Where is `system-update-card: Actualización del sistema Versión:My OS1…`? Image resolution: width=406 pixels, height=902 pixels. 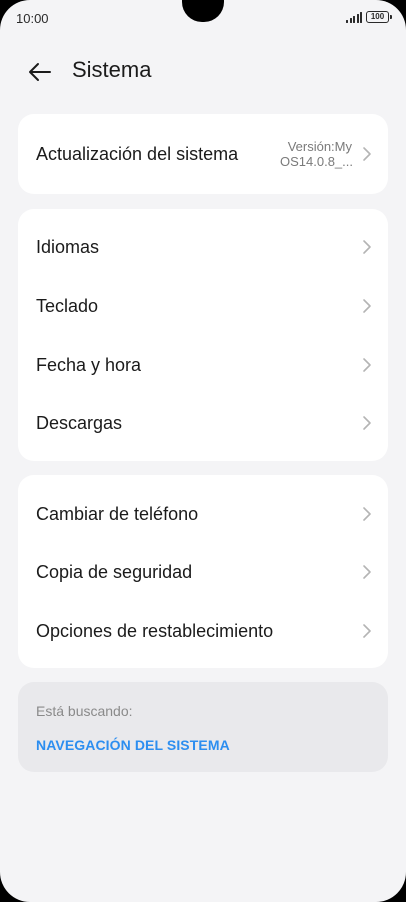
system-update-card: Actualización del sistema Versión:My OS1… is located at coordinates (203, 154).